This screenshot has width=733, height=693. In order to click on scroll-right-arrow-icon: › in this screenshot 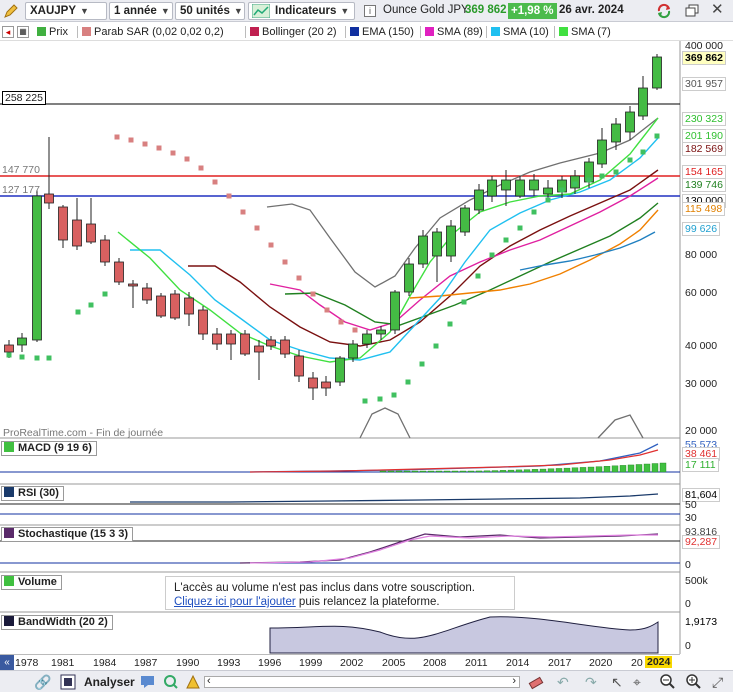, I will do `click(514, 681)`.